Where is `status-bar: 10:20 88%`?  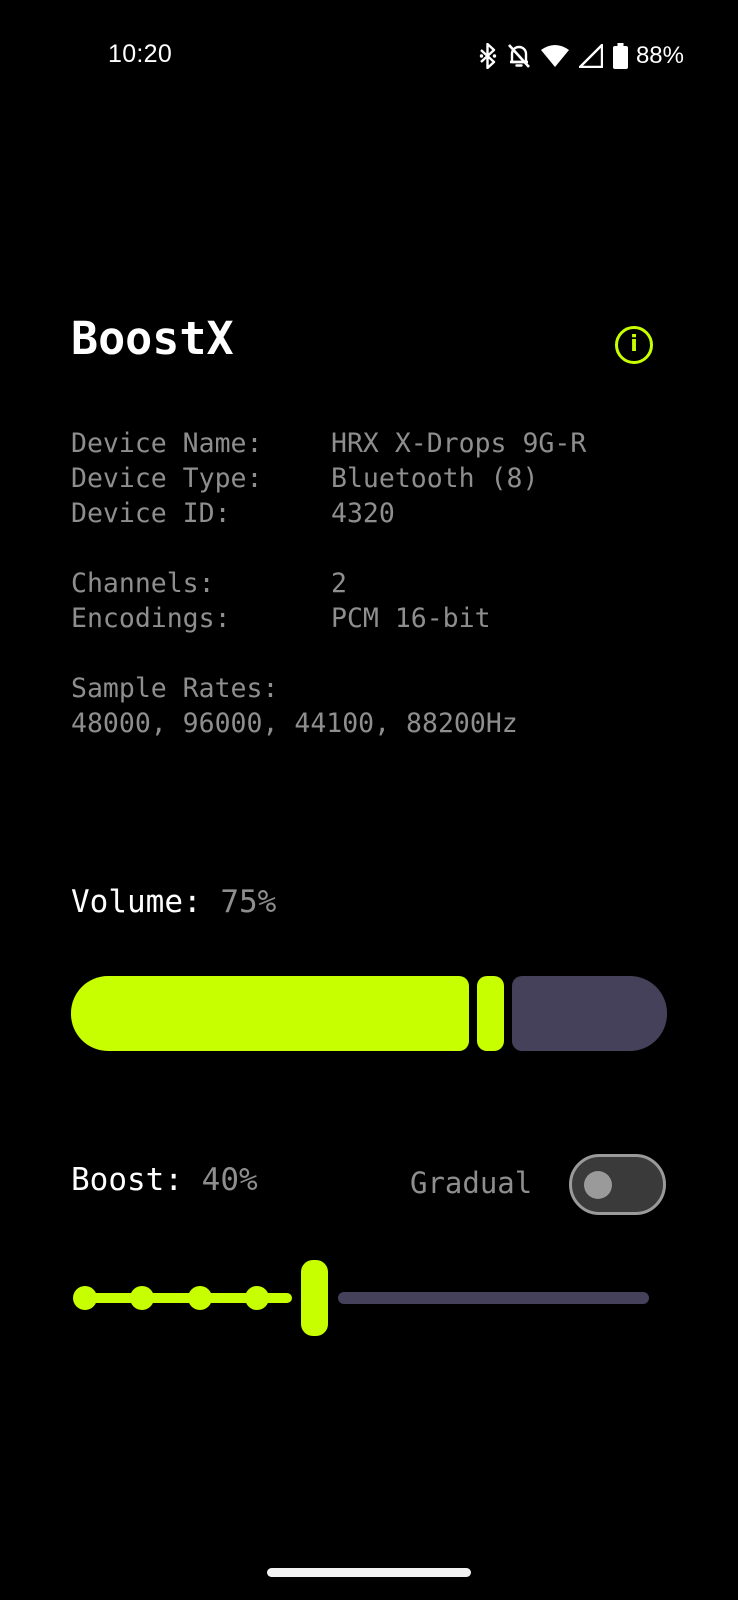 status-bar: 10:20 88% is located at coordinates (369, 55).